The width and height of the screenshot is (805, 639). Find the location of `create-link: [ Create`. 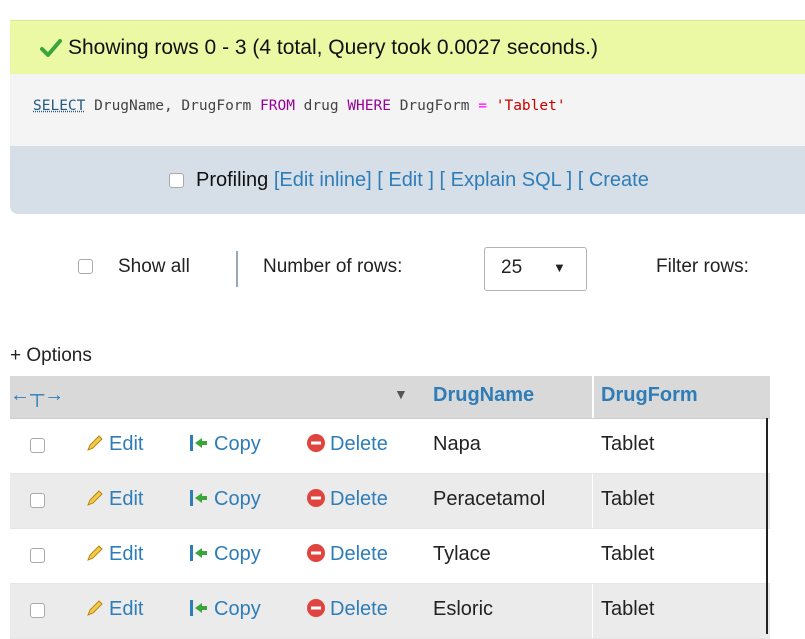

create-link: [ Create is located at coordinates (613, 180).